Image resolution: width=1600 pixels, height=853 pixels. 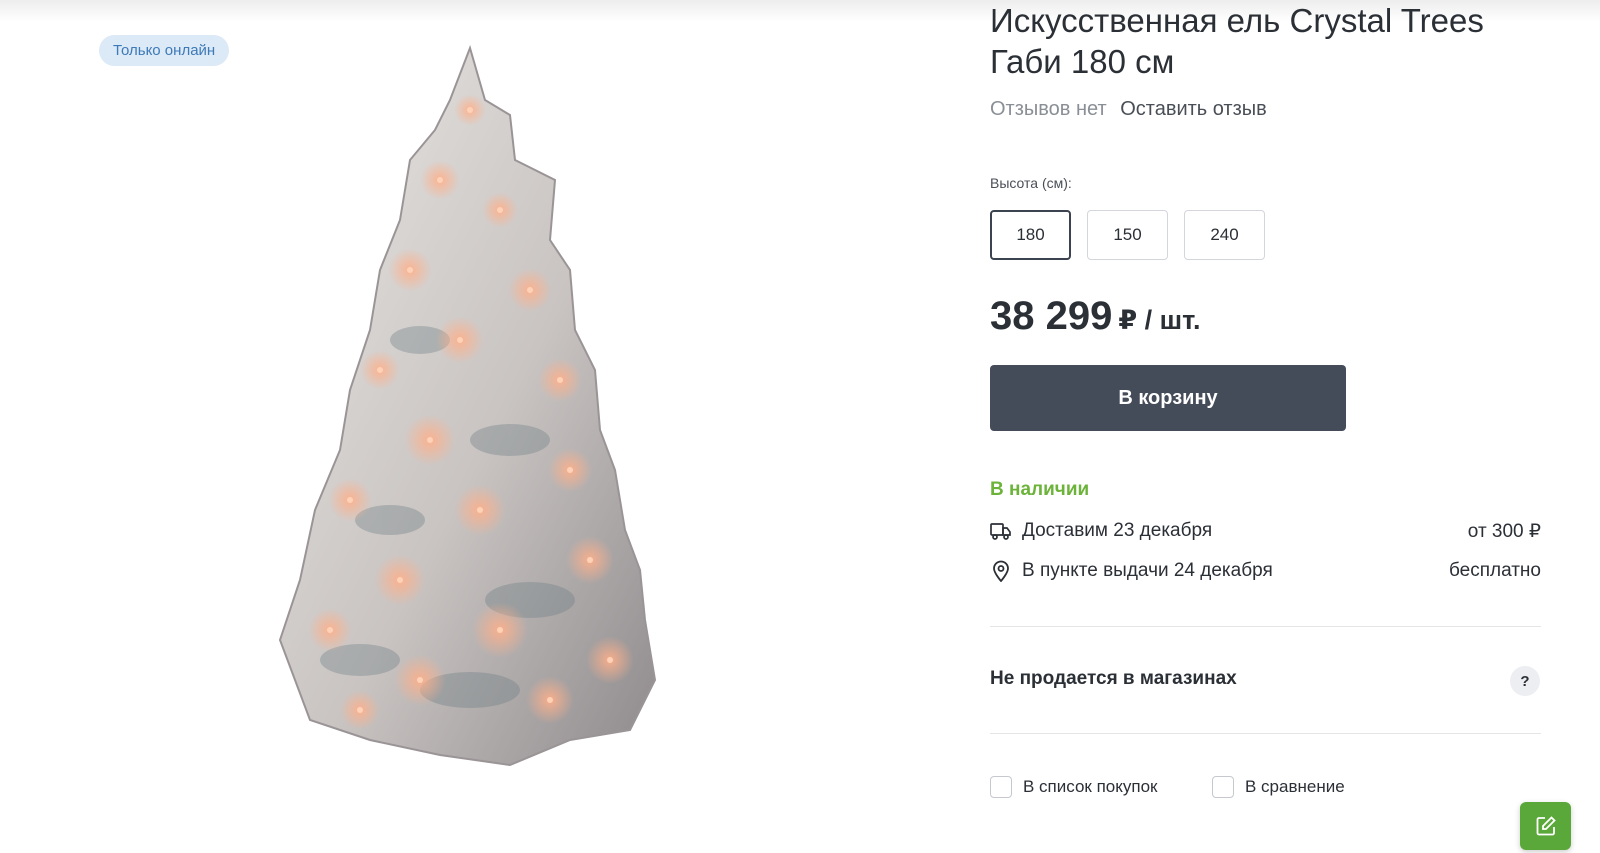 I want to click on delivery-pickup-cost: бесплатно, so click(x=1494, y=570).